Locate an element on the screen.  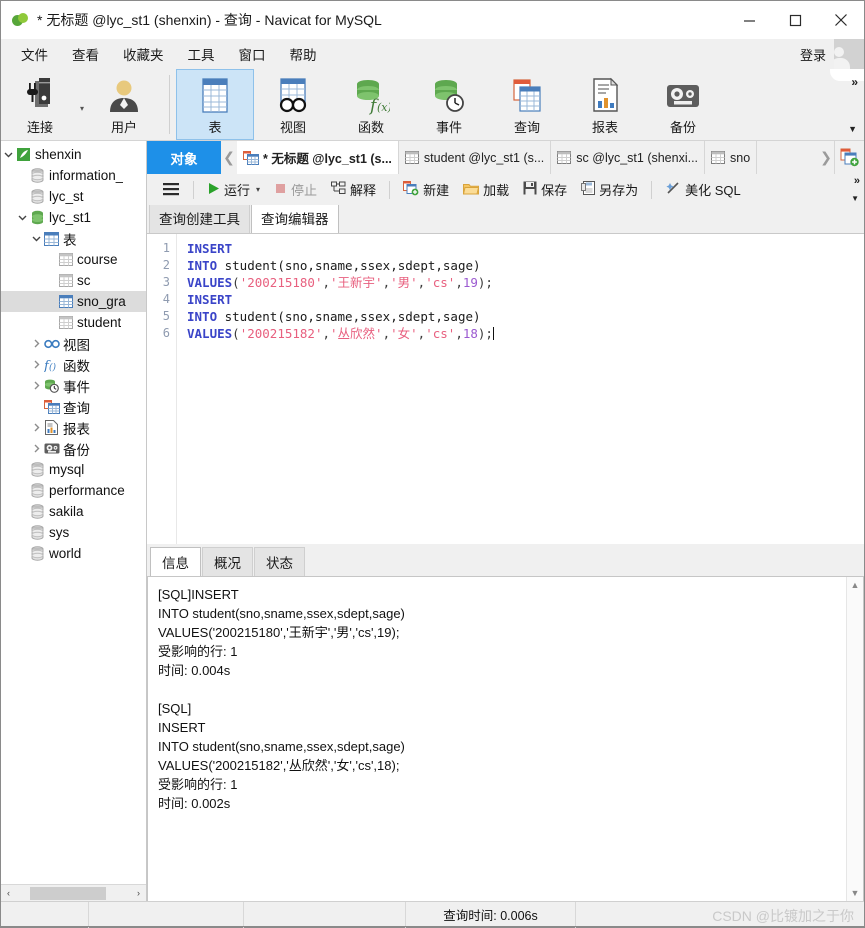
tab-query-builder: 查询创建工具 is located at coordinates (199, 218).